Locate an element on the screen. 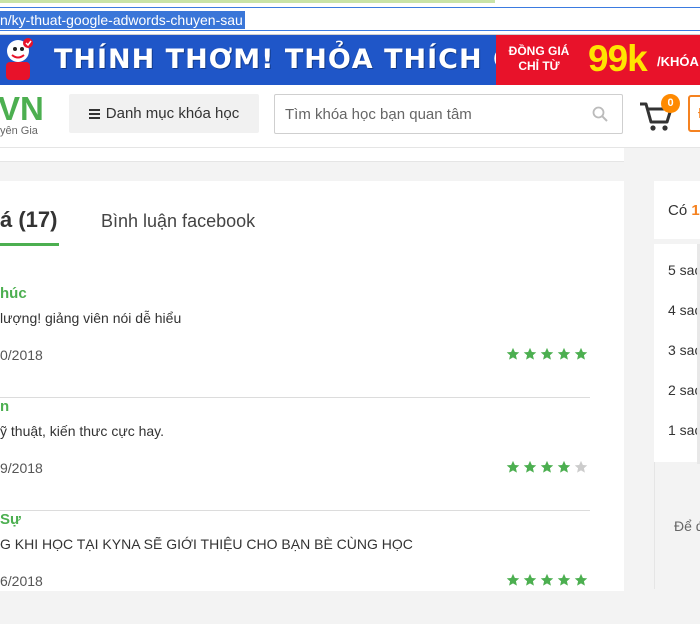 This screenshot has width=700, height=624. reviewer-name: húc is located at coordinates (13, 293).